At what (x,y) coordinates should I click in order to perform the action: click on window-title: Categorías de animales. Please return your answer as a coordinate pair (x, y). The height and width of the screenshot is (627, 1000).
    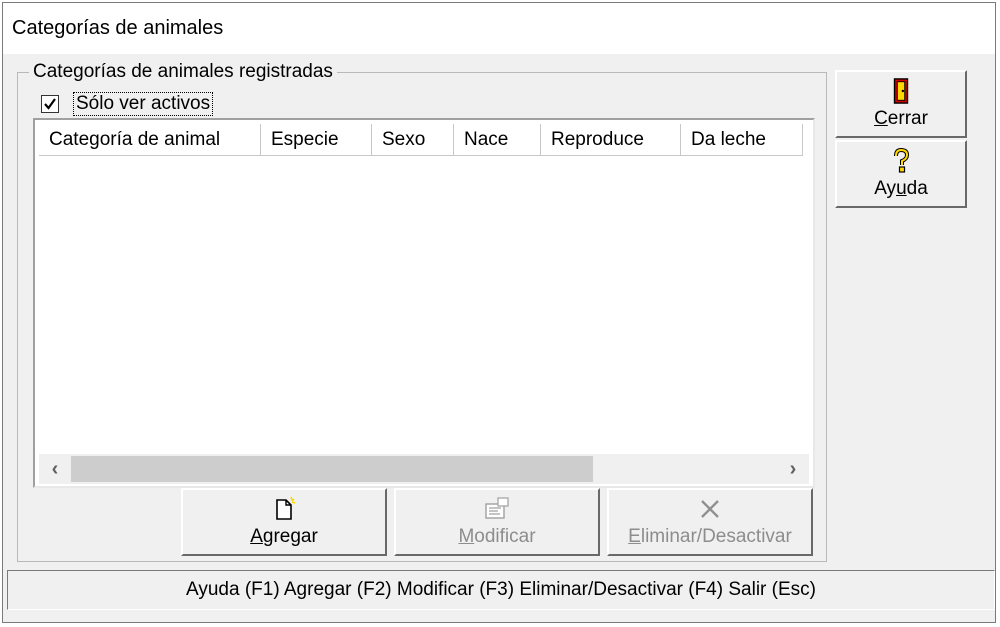
    Looking at the image, I should click on (118, 28).